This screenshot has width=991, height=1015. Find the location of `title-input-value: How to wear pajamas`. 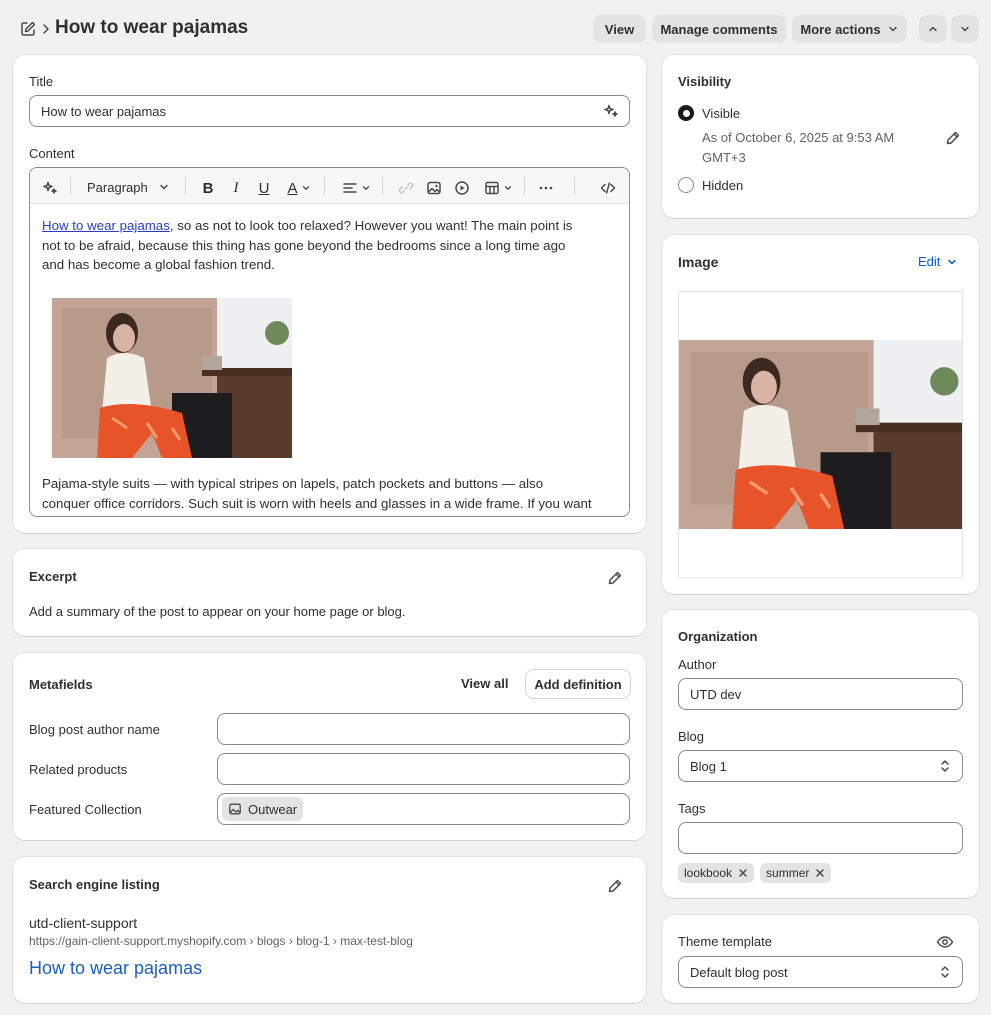

title-input-value: How to wear pajamas is located at coordinates (103, 111).